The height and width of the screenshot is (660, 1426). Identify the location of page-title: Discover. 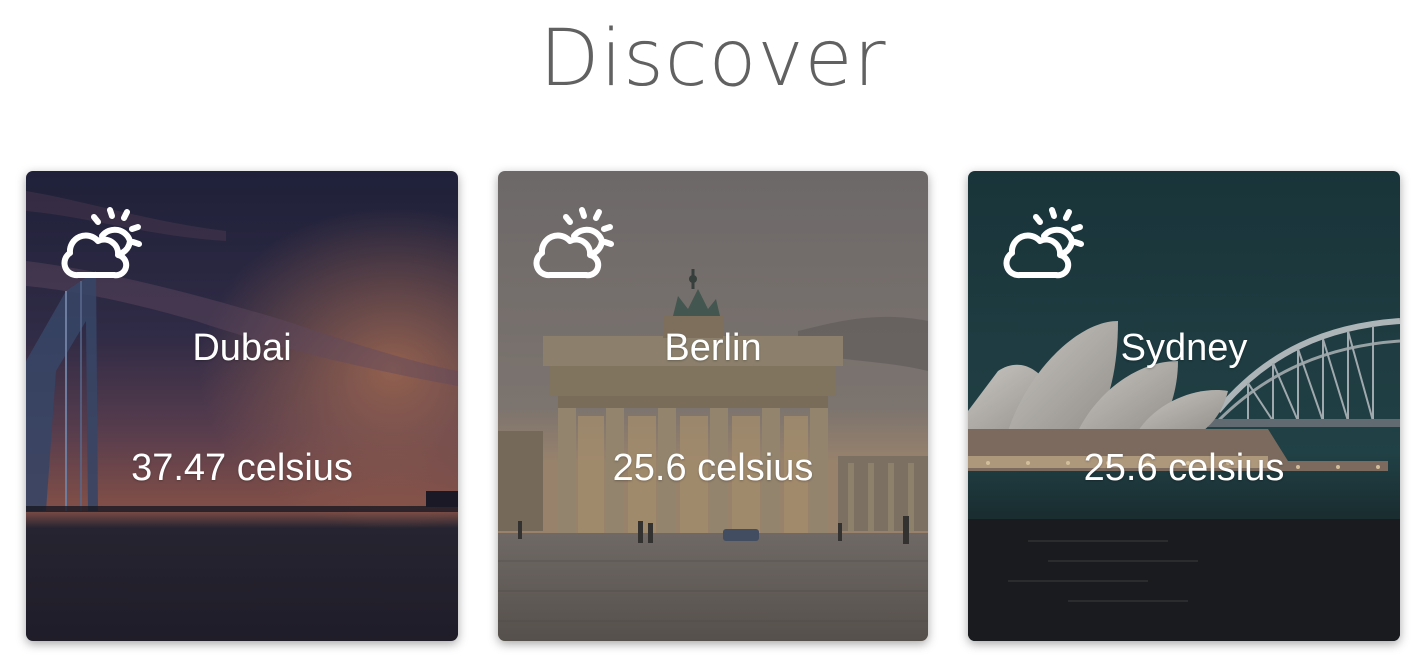
(713, 59).